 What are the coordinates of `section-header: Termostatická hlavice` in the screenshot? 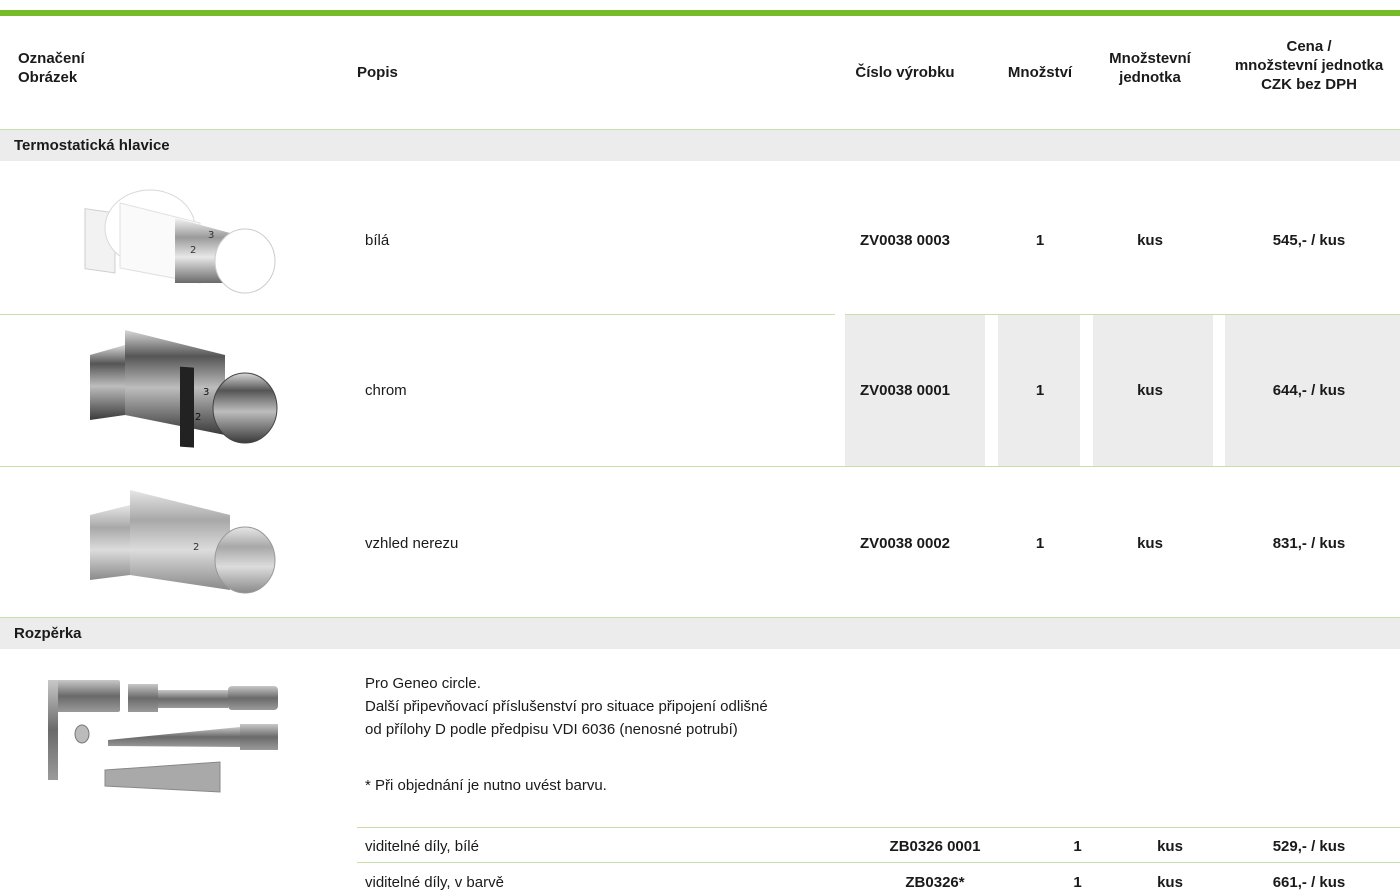 It's located at (700, 145).